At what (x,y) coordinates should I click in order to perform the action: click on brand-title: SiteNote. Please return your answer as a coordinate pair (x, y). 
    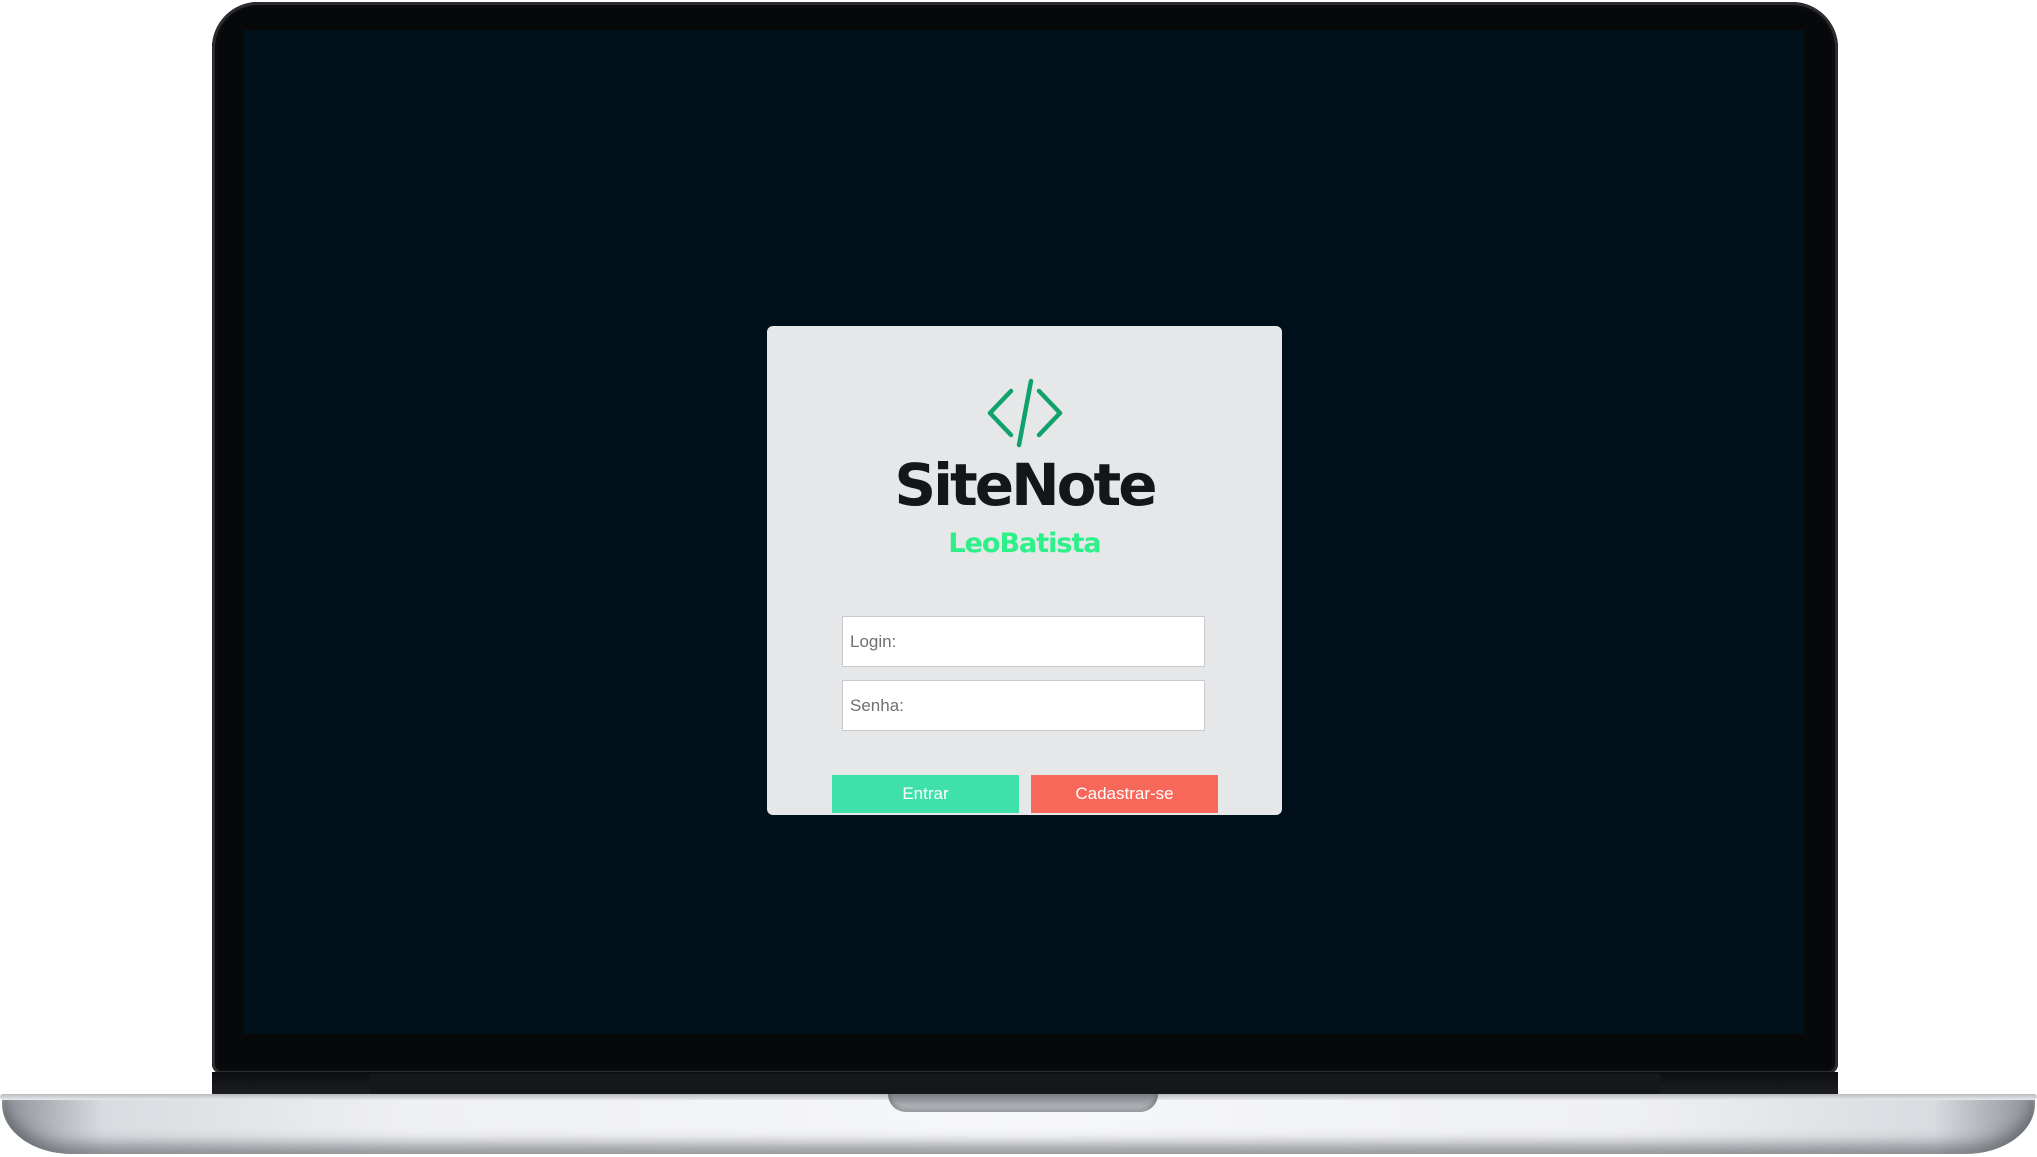
    Looking at the image, I should click on (1025, 485).